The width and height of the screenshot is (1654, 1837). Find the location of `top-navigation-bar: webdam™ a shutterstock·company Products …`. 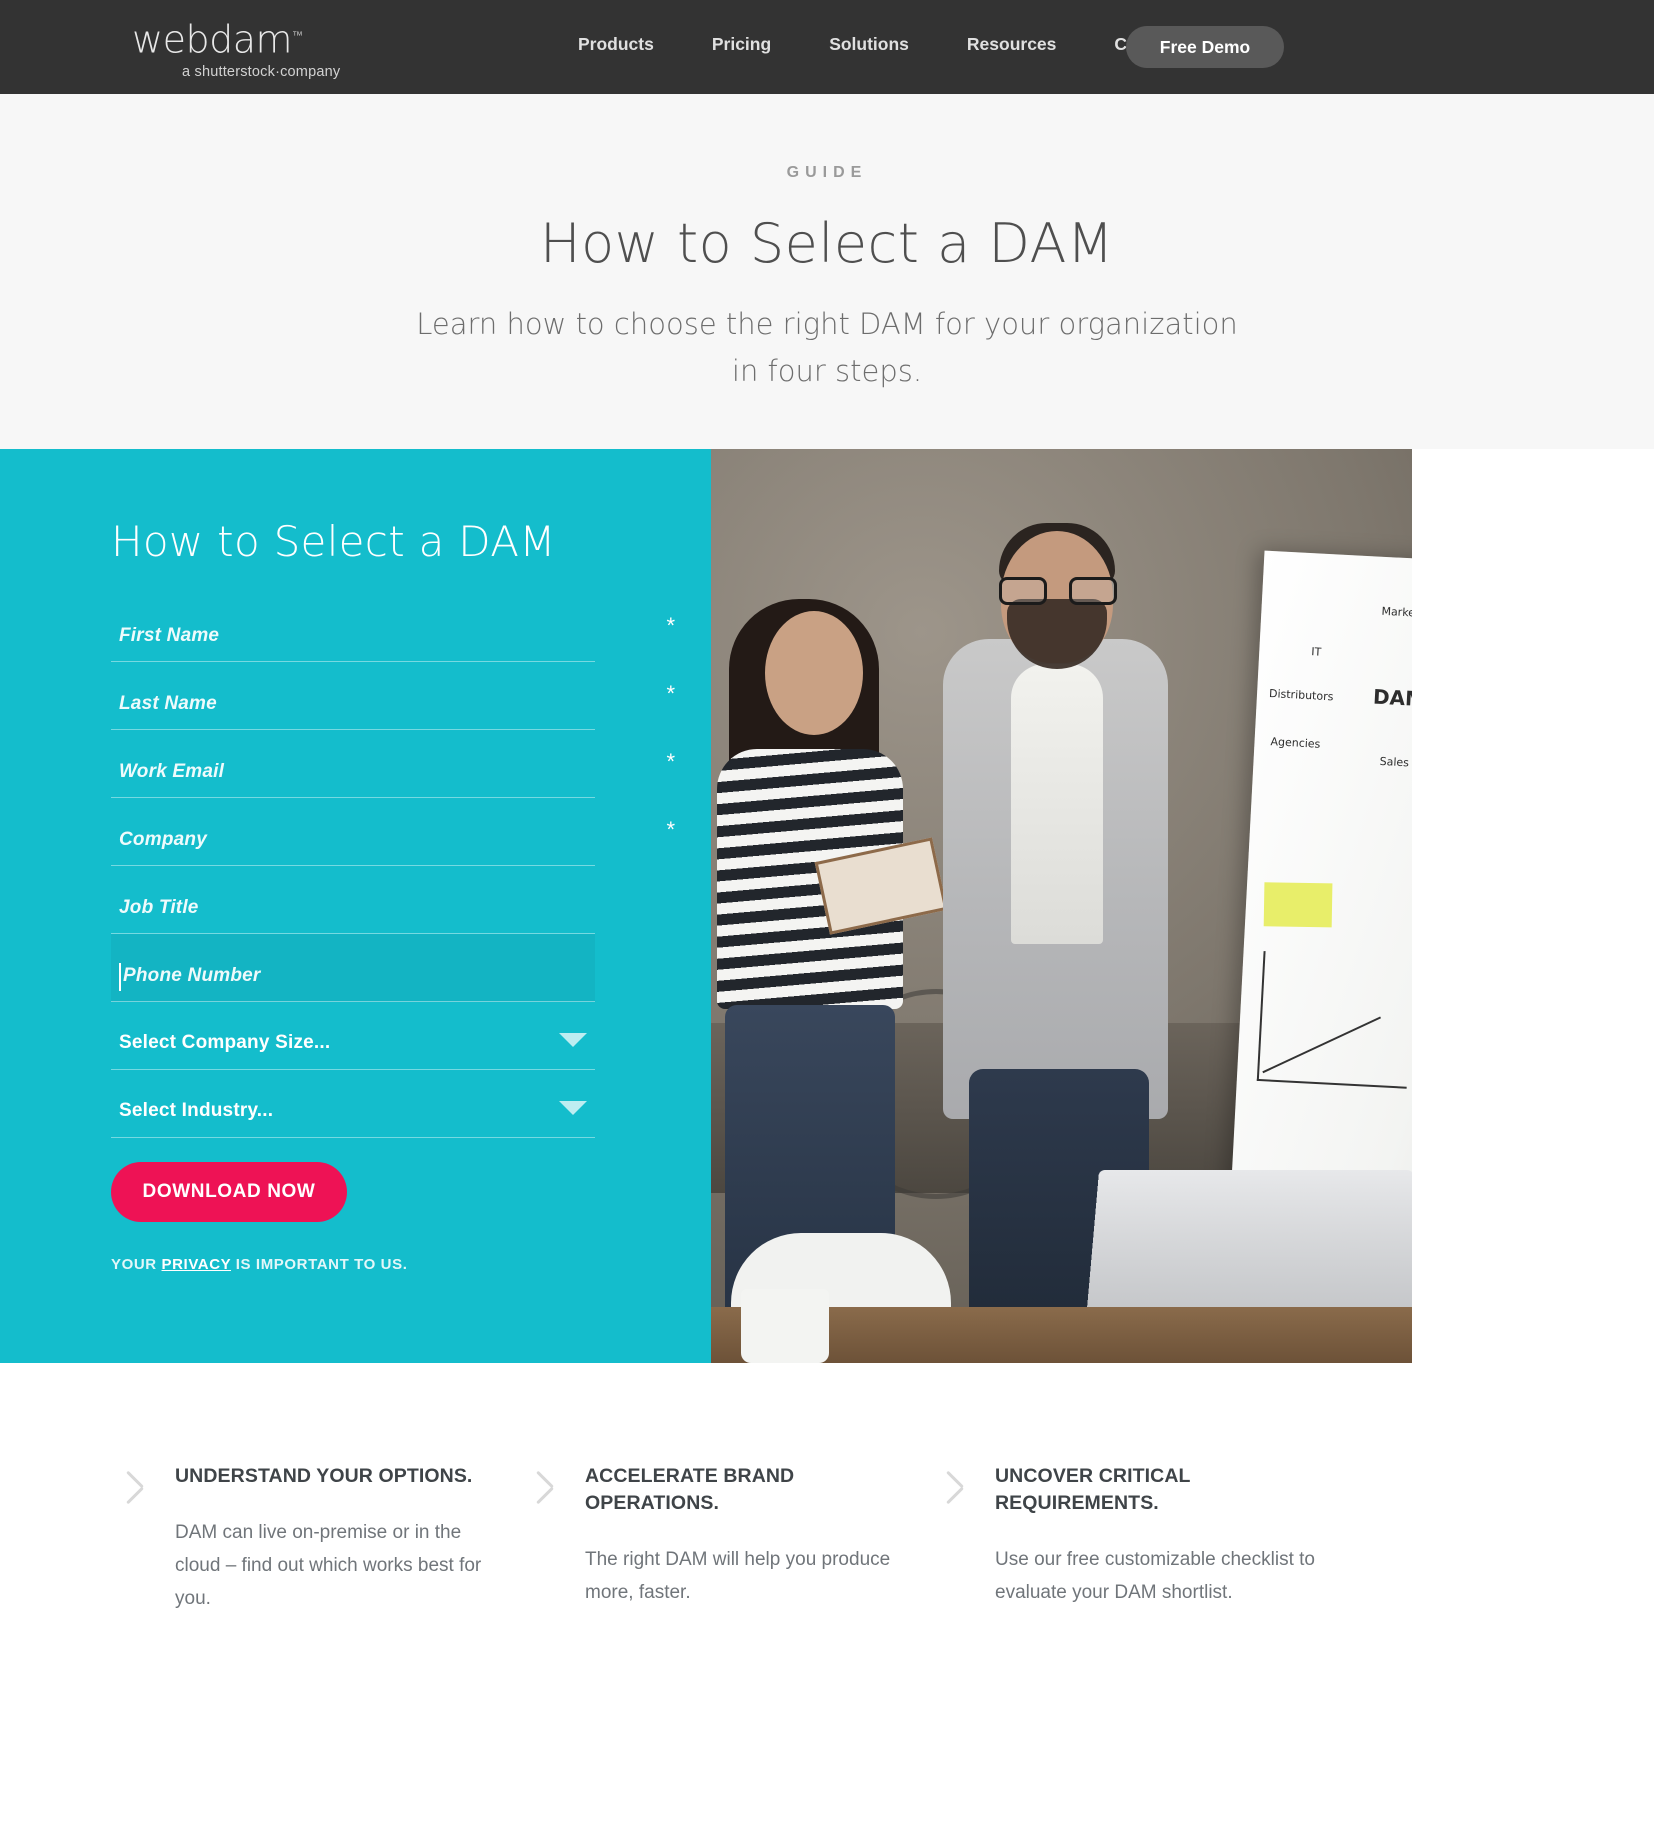

top-navigation-bar: webdam™ a shutterstock·company Products … is located at coordinates (827, 47).